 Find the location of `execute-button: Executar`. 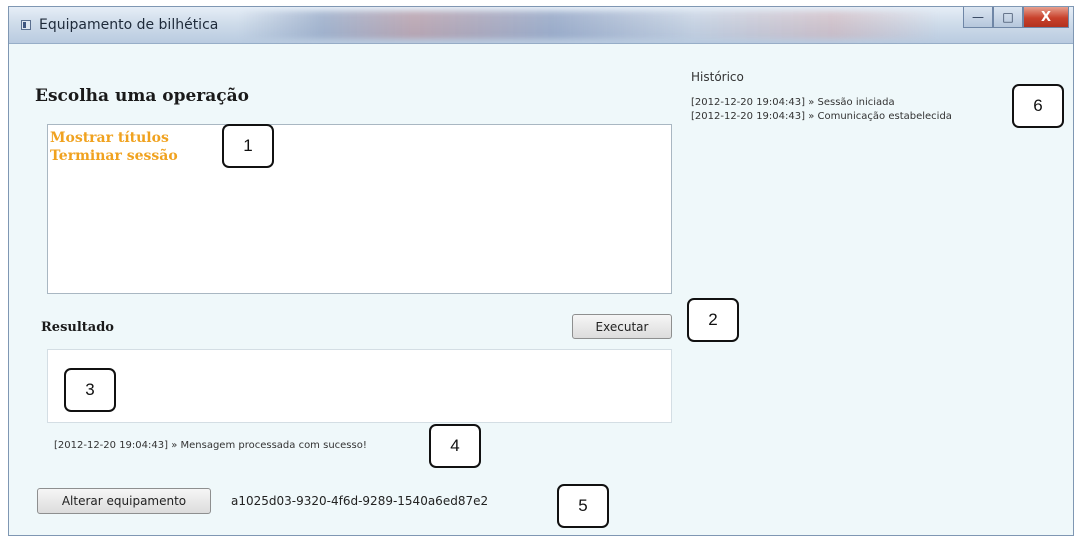

execute-button: Executar is located at coordinates (622, 326).